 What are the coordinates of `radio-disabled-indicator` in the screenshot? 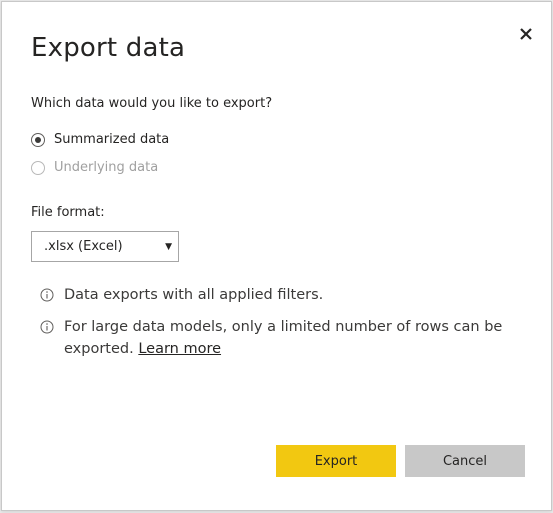 It's located at (38, 167).